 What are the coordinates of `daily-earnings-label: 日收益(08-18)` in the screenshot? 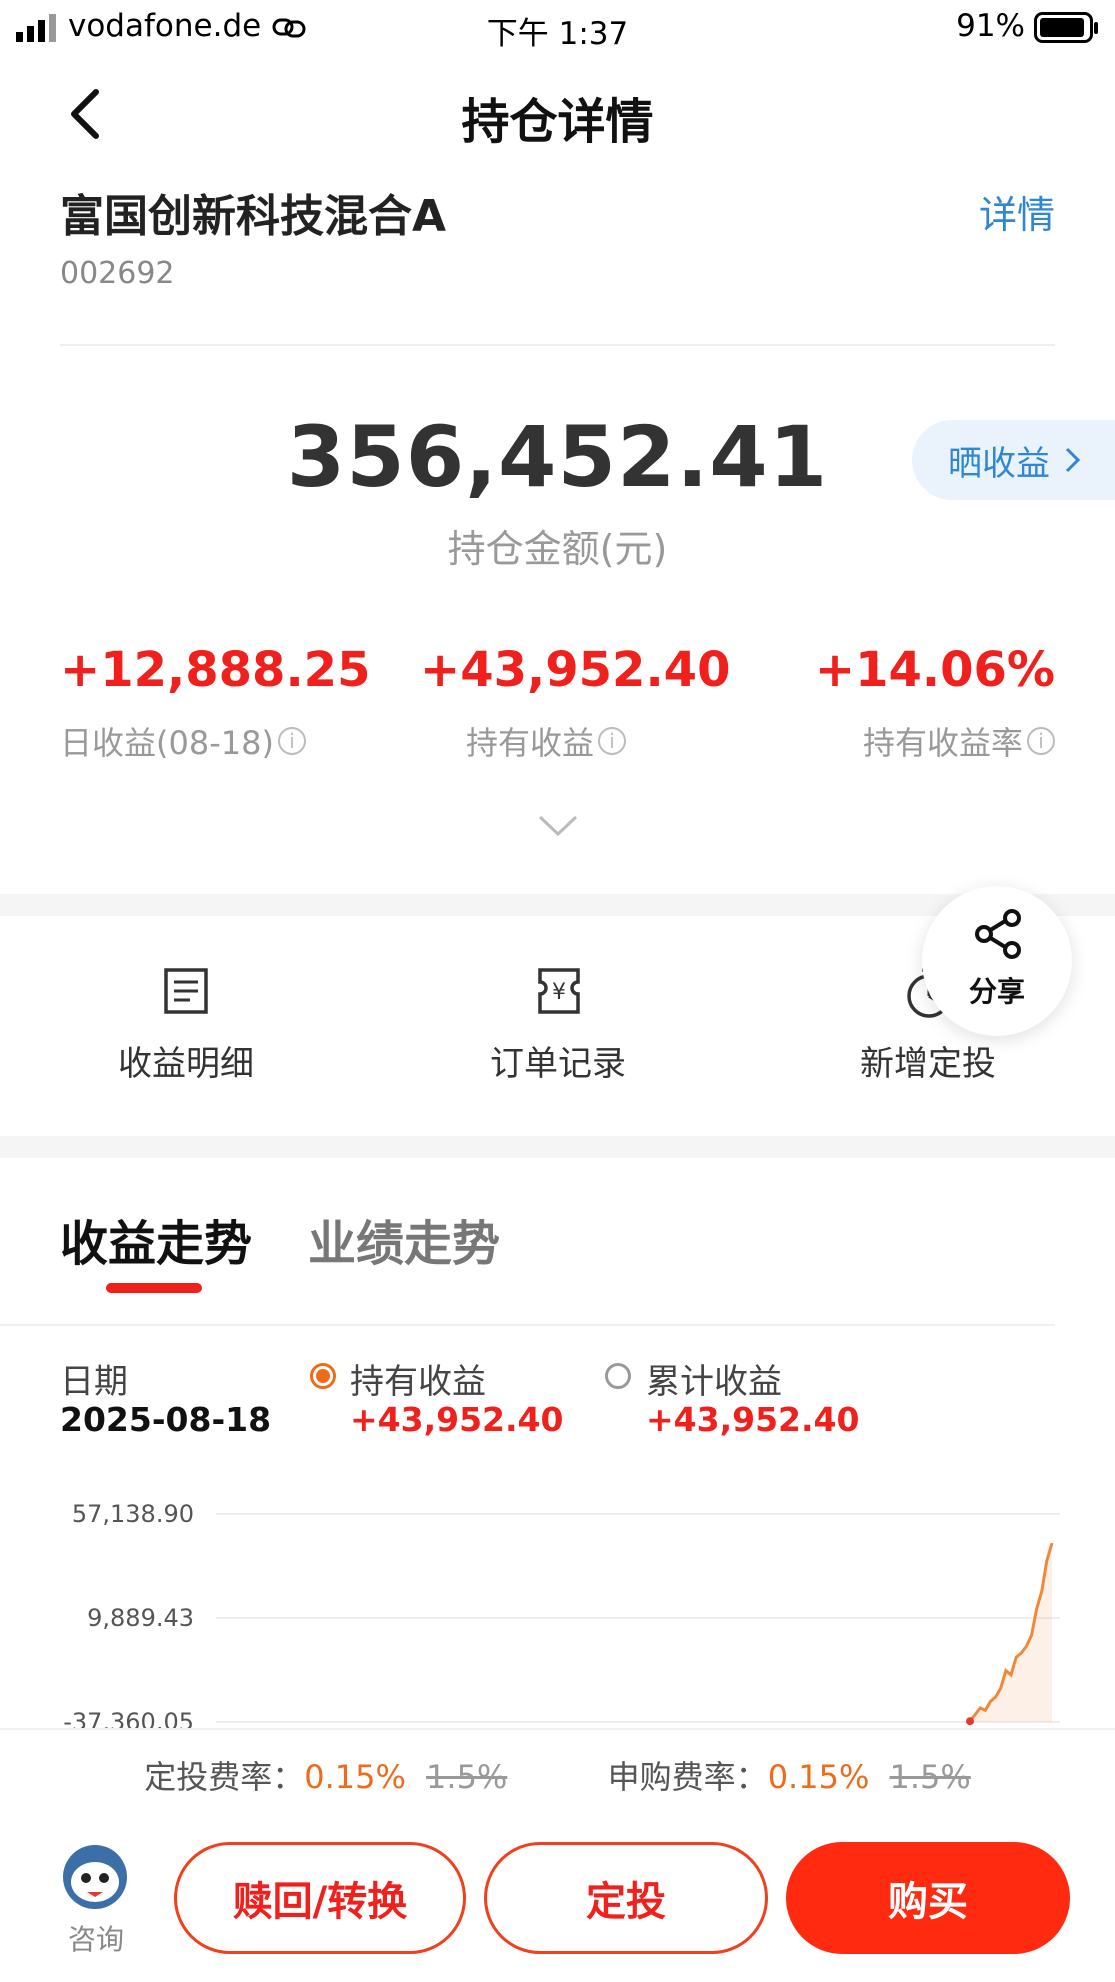 It's located at (167, 743).